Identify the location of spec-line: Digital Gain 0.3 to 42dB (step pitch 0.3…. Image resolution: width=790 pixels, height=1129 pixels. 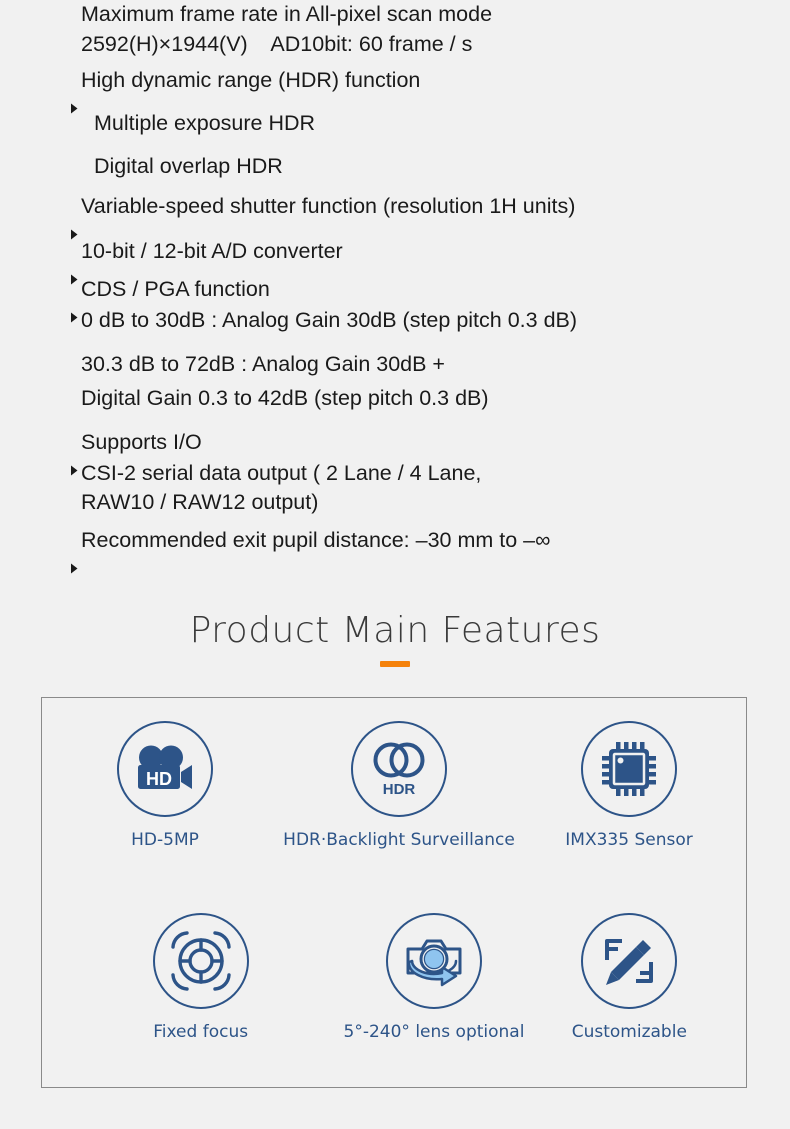
(395, 409).